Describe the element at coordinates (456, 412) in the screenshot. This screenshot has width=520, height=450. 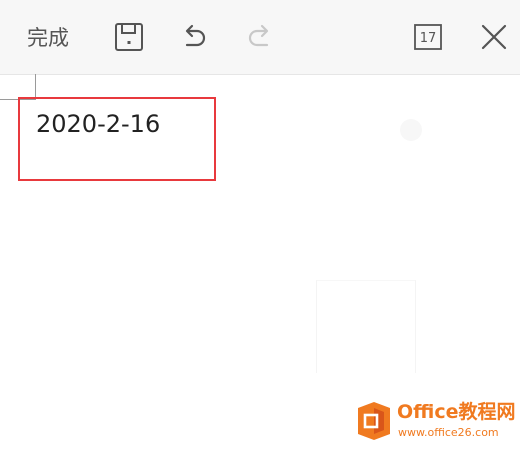
I see `watermark-title: Office教程网` at that location.